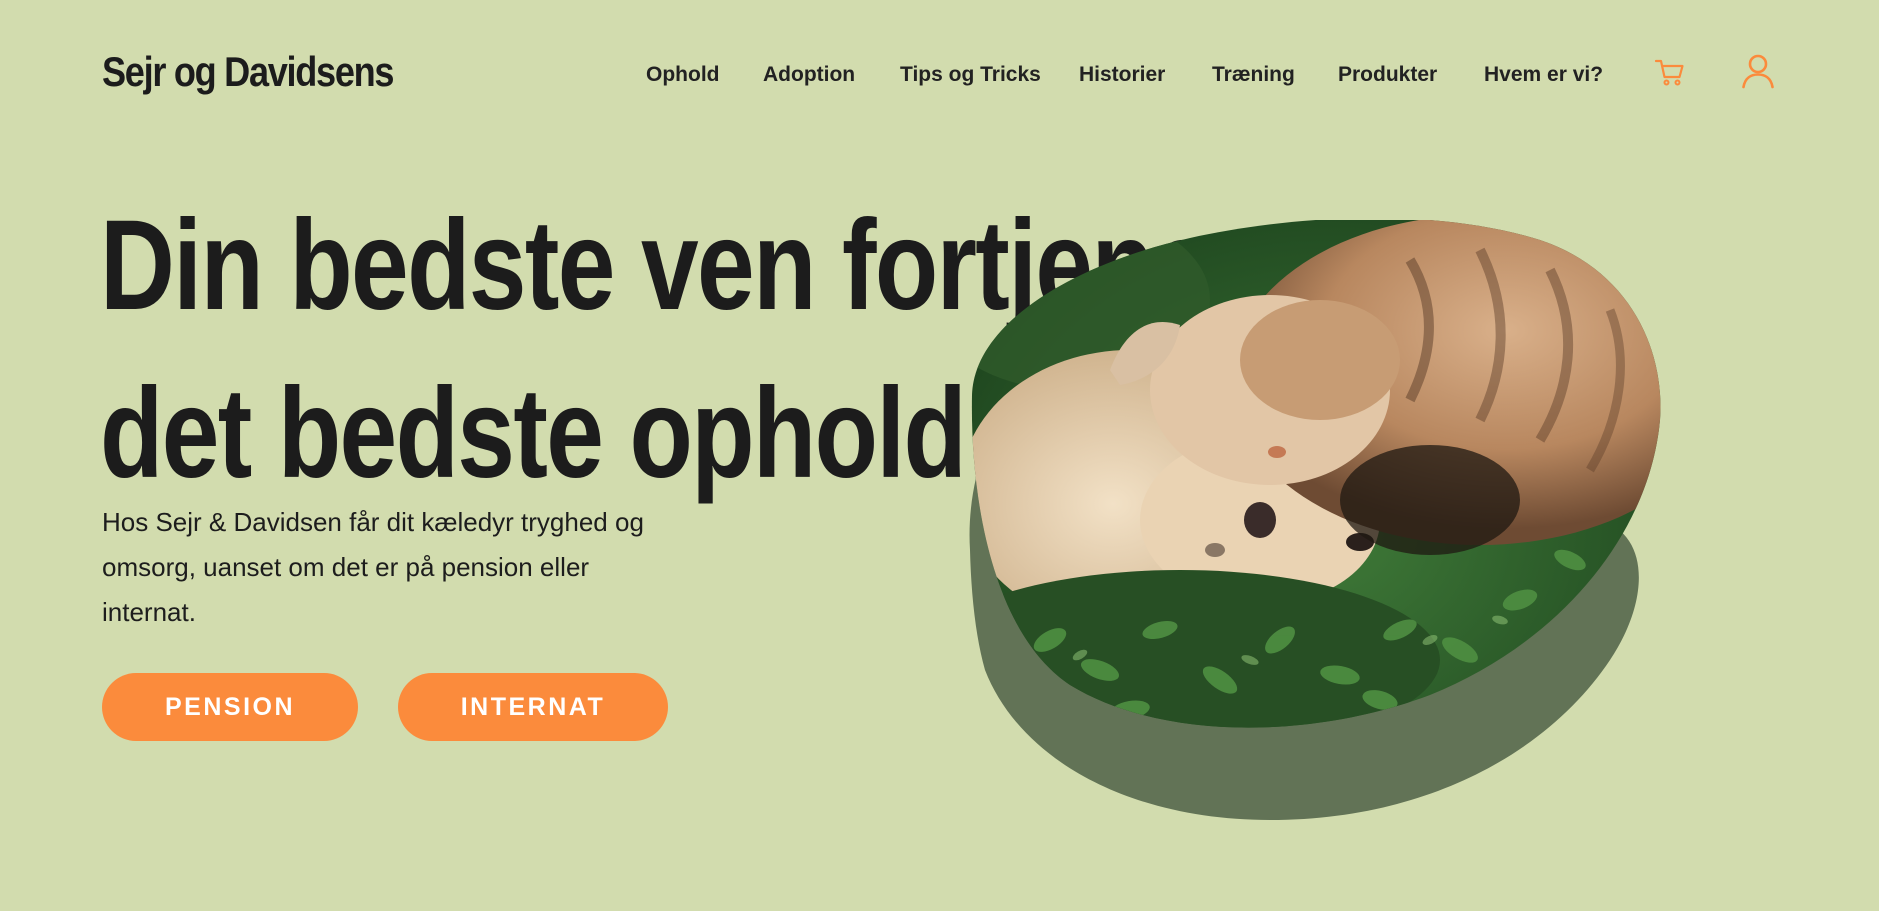 This screenshot has width=1879, height=911. I want to click on nav-item-tips-og-tricks: Tips og Tricks, so click(970, 75).